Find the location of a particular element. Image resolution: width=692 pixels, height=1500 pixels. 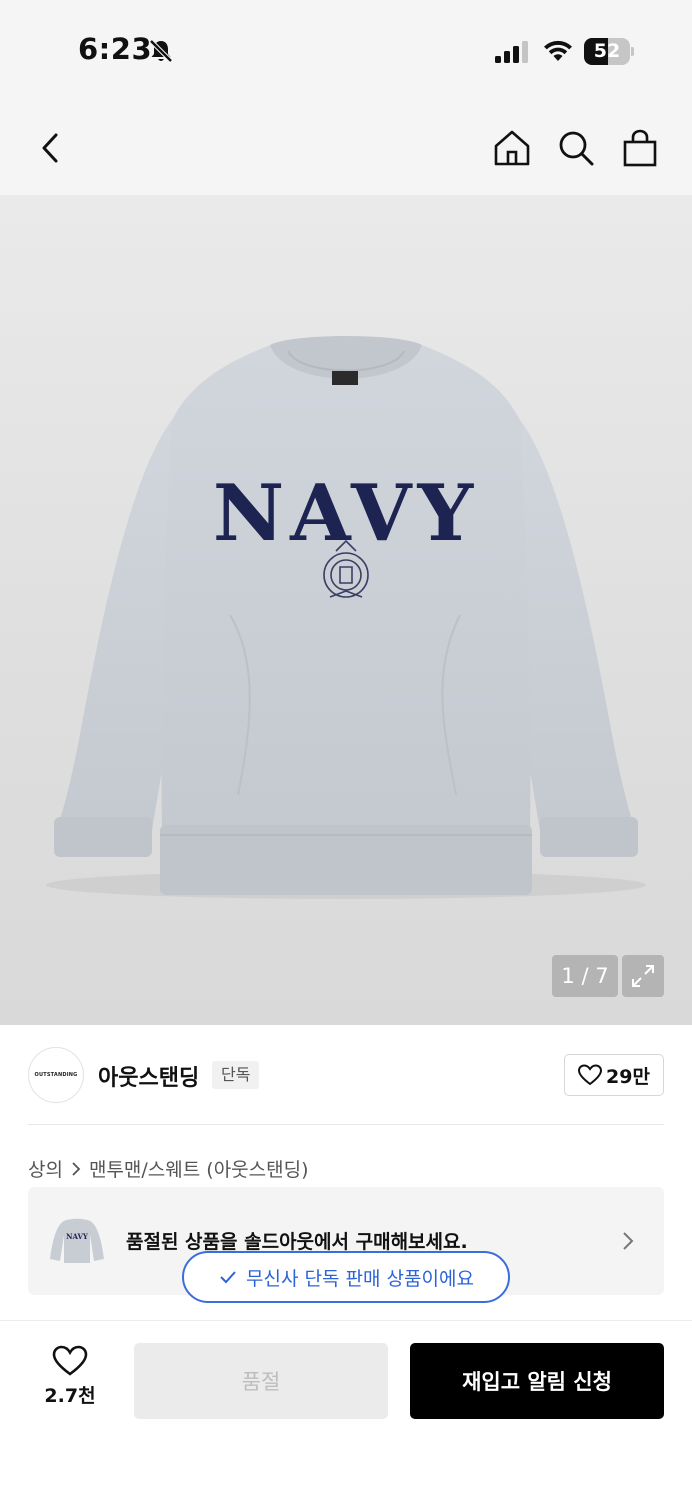

exclusive-badge: 단독 is located at coordinates (236, 1075).